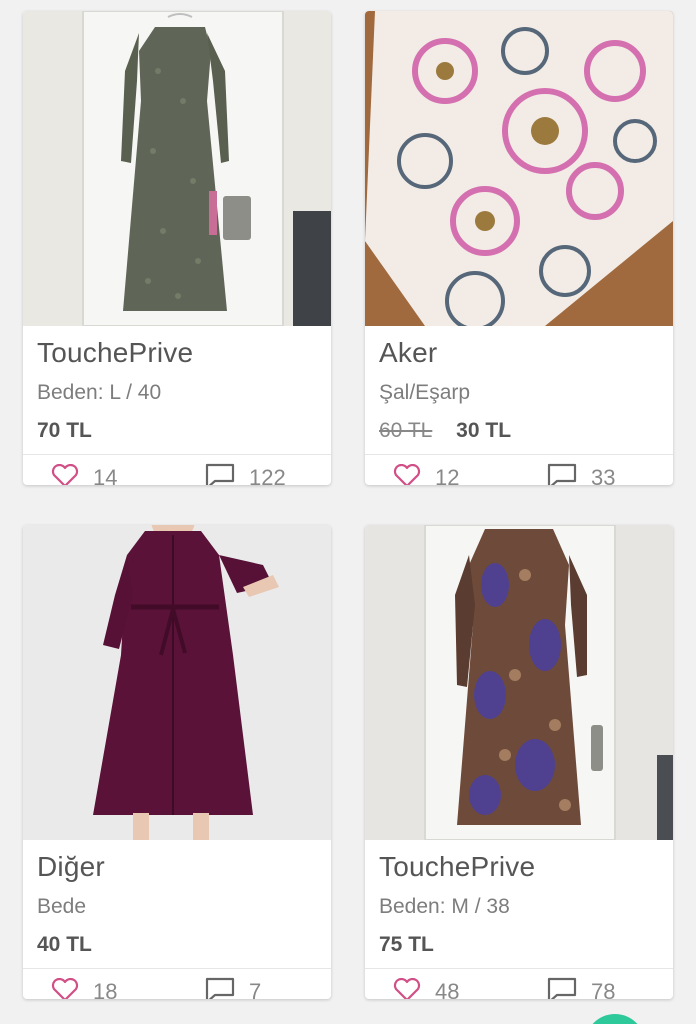 The height and width of the screenshot is (1024, 696). I want to click on price-row: 60 TL 30 TL, so click(445, 431).